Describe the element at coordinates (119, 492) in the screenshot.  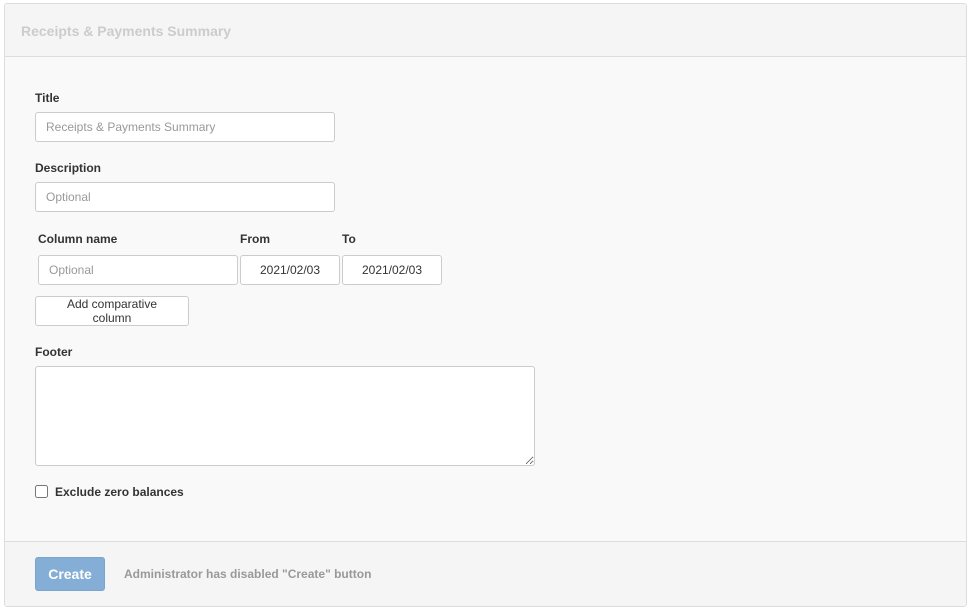
I see `exclude-zero-label: Exclude zero balances` at that location.